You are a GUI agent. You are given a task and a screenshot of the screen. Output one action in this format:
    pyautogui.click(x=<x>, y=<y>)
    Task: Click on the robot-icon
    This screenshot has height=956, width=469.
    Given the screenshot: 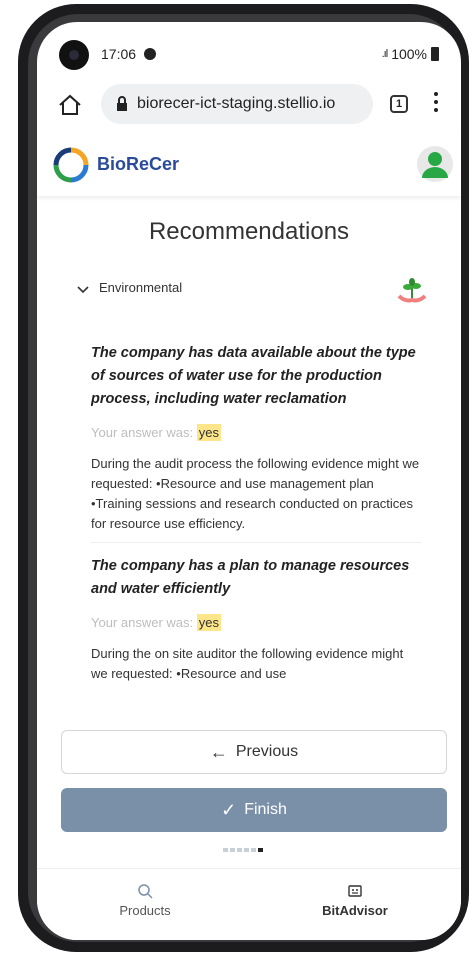 What is the action you would take?
    pyautogui.click(x=355, y=891)
    